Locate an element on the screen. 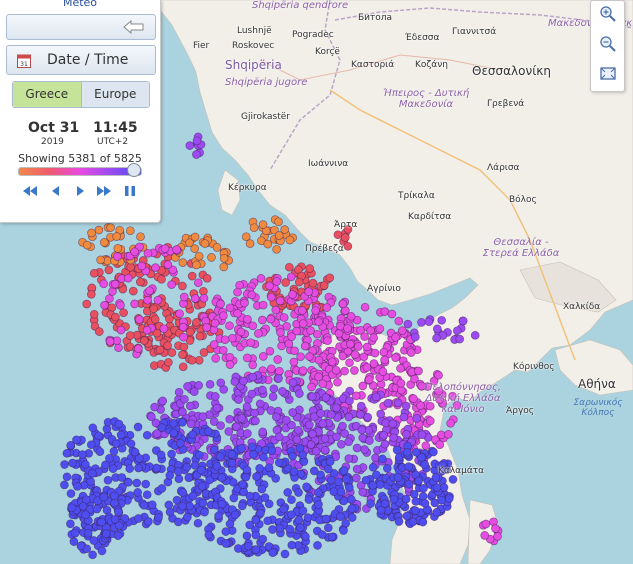 This screenshot has width=633, height=564. pause-icon is located at coordinates (130, 191).